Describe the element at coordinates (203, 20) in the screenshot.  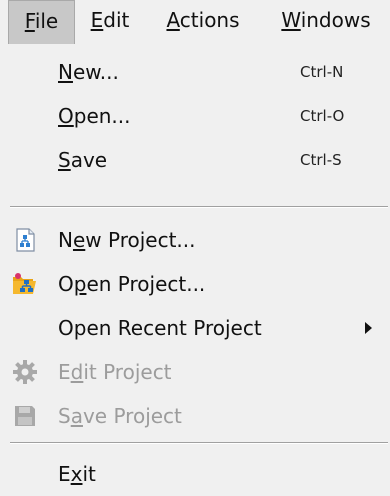
I see `menu-actions: Actions` at that location.